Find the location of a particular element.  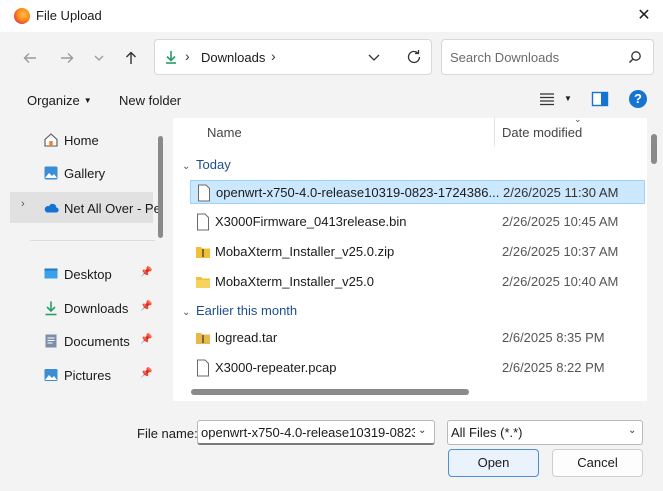

file-name: X3000-repeater.pcap is located at coordinates (276, 367).